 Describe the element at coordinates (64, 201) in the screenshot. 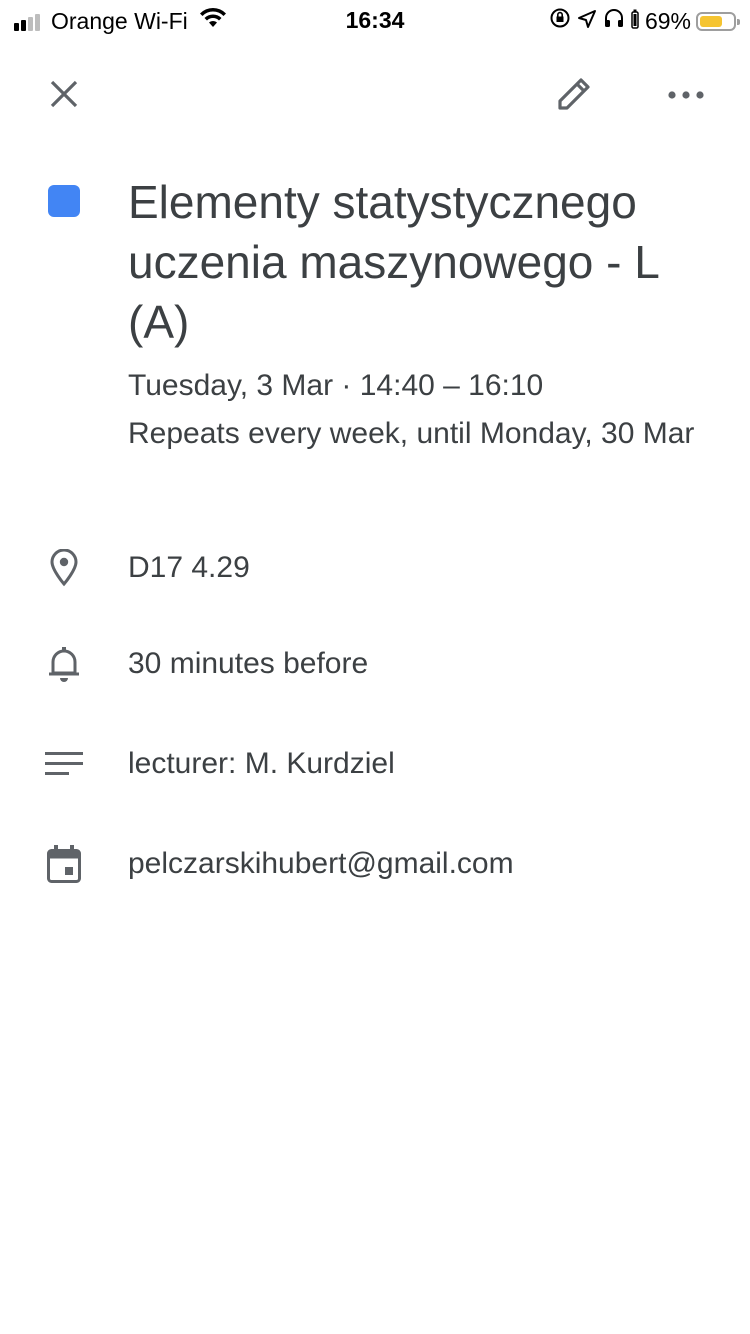

I see `event-color-swatch` at that location.